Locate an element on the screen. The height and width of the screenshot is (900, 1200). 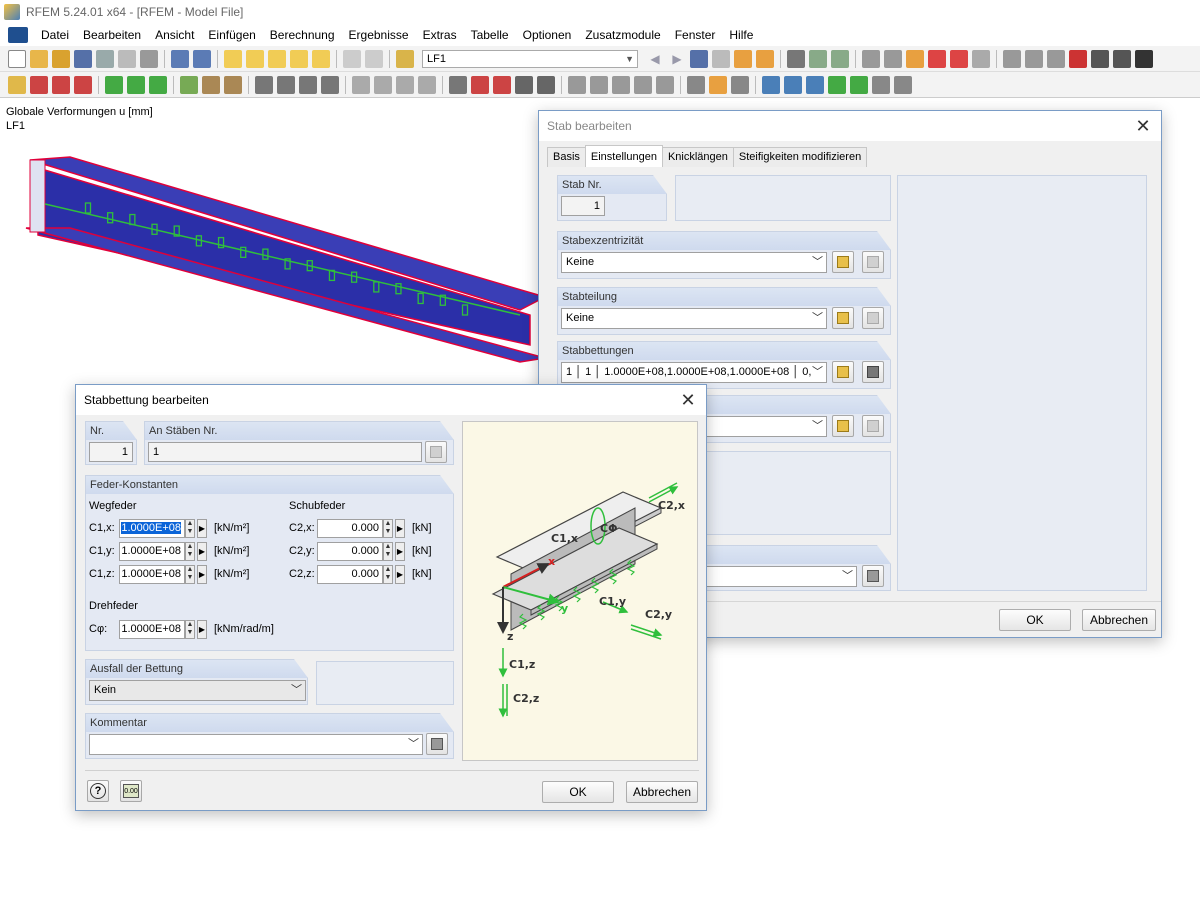
calculate-icon is located at coordinates (699, 58).